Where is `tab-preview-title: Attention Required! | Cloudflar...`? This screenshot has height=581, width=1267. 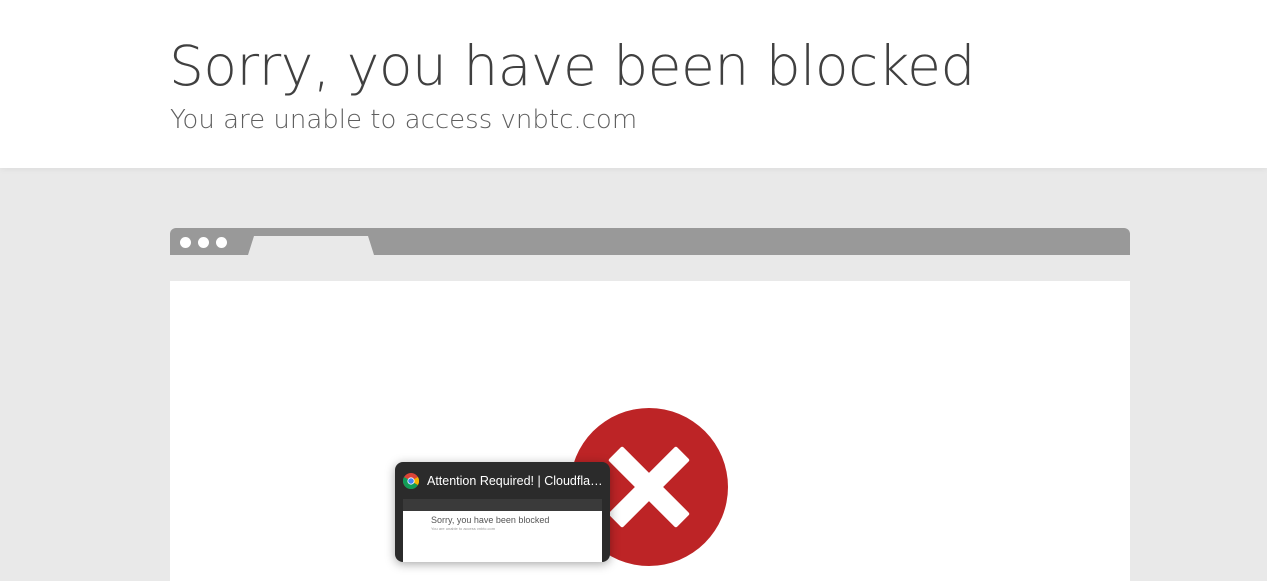
tab-preview-title: Attention Required! | Cloudflar... is located at coordinates (515, 481).